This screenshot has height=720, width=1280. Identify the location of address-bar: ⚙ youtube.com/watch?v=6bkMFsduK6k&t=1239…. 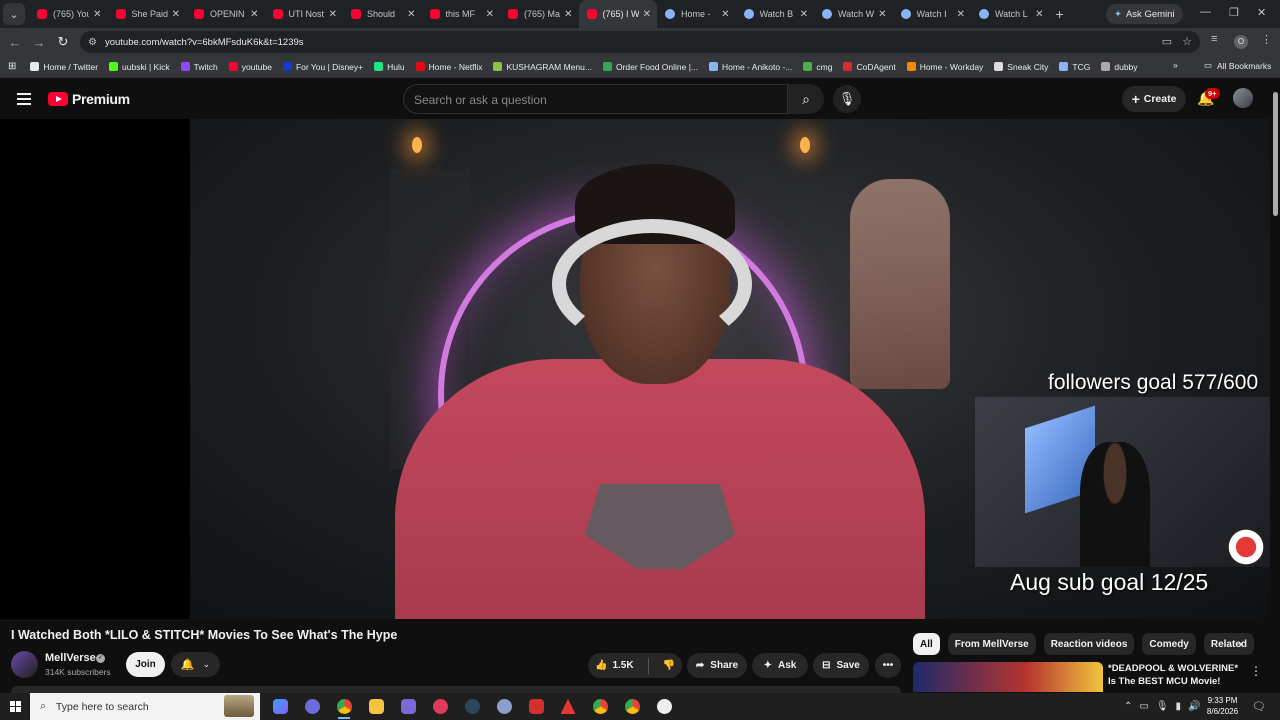
(640, 42).